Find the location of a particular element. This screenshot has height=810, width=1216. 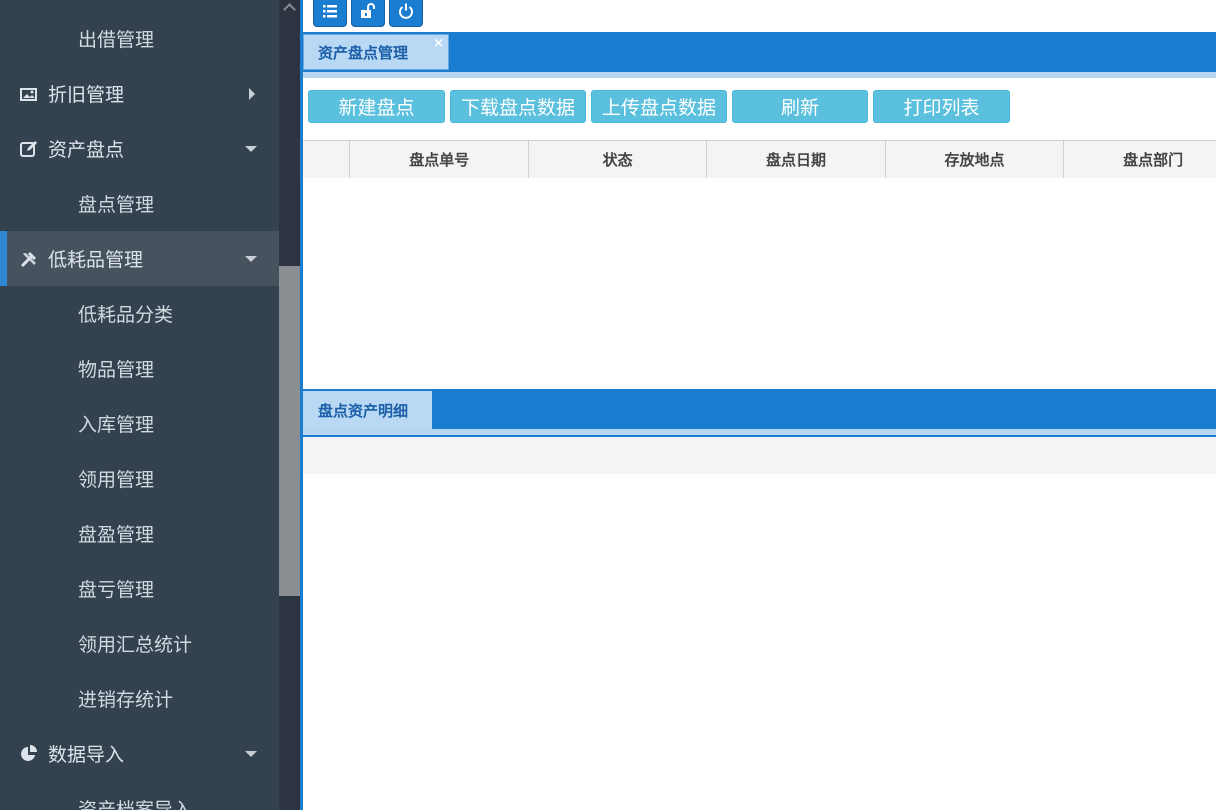

logout-button is located at coordinates (406, 13).